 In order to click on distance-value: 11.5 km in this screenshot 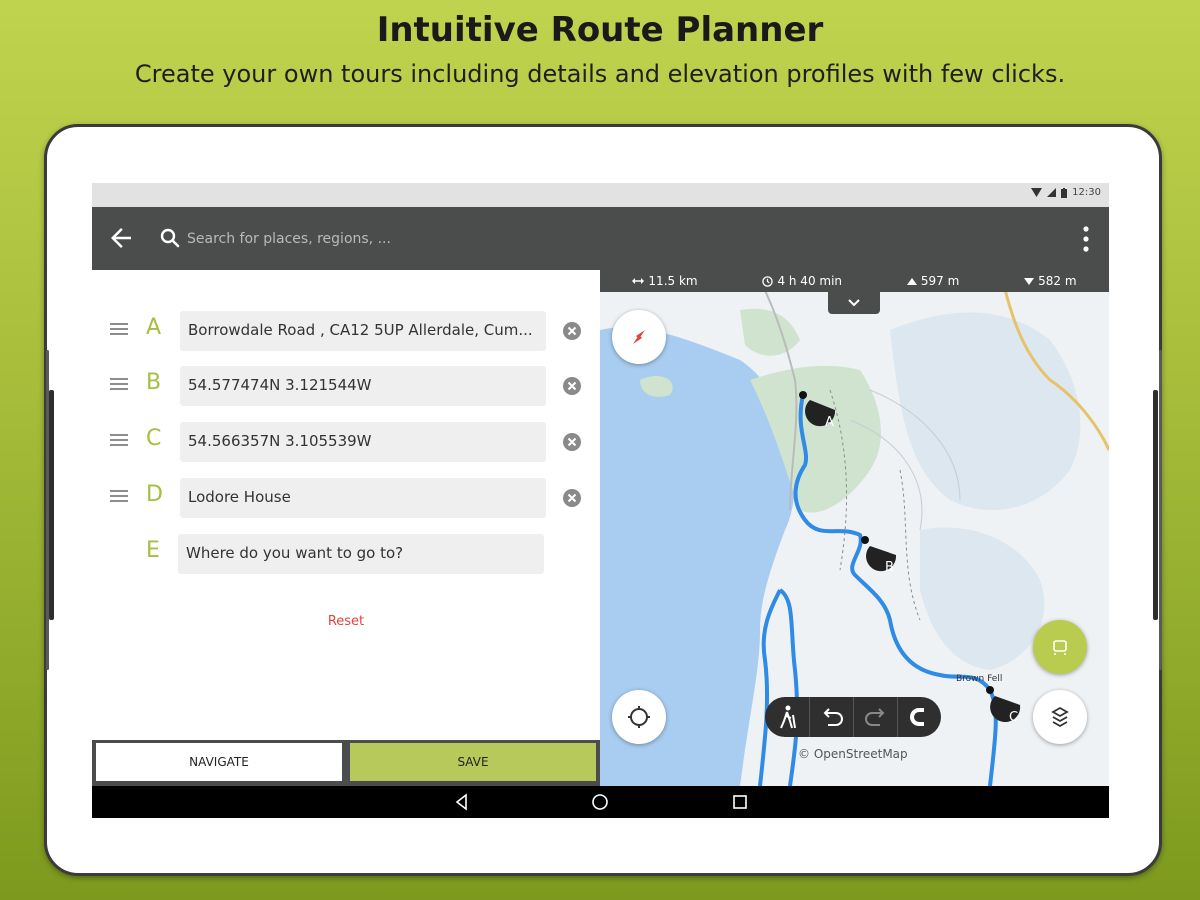, I will do `click(673, 281)`.